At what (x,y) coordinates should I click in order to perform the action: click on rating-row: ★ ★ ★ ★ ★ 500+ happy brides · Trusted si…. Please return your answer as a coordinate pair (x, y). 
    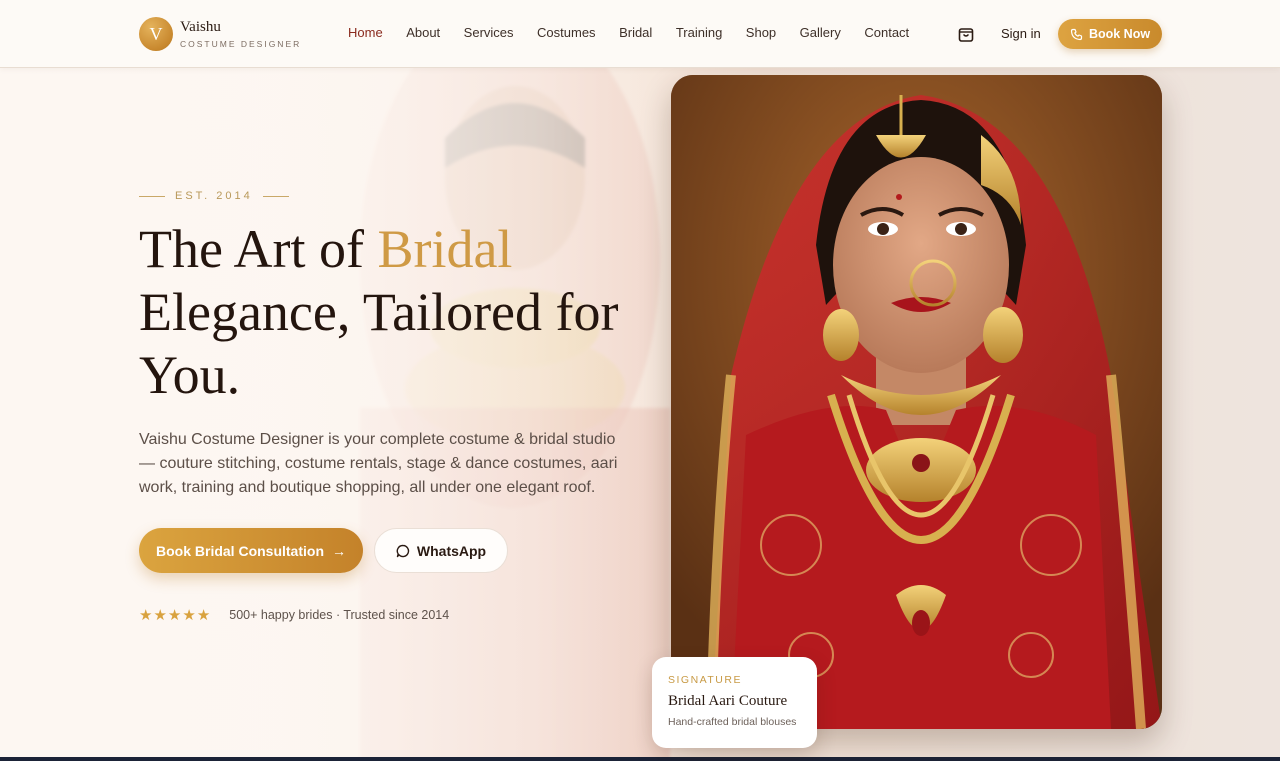
    Looking at the image, I should click on (294, 615).